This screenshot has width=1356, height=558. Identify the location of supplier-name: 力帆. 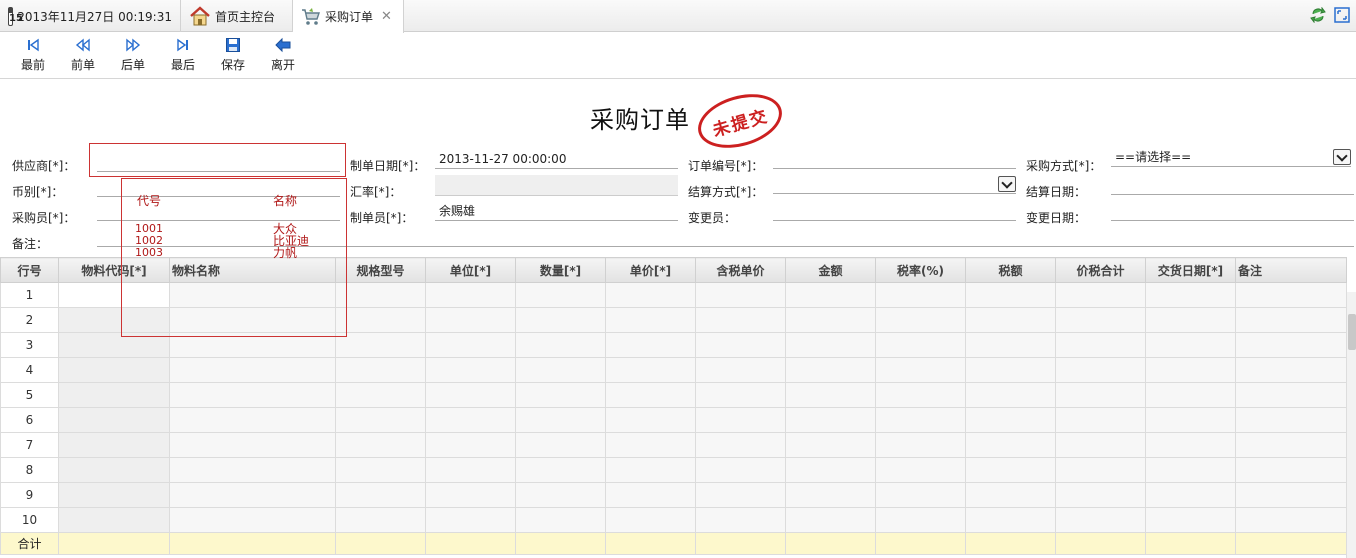
(285, 253).